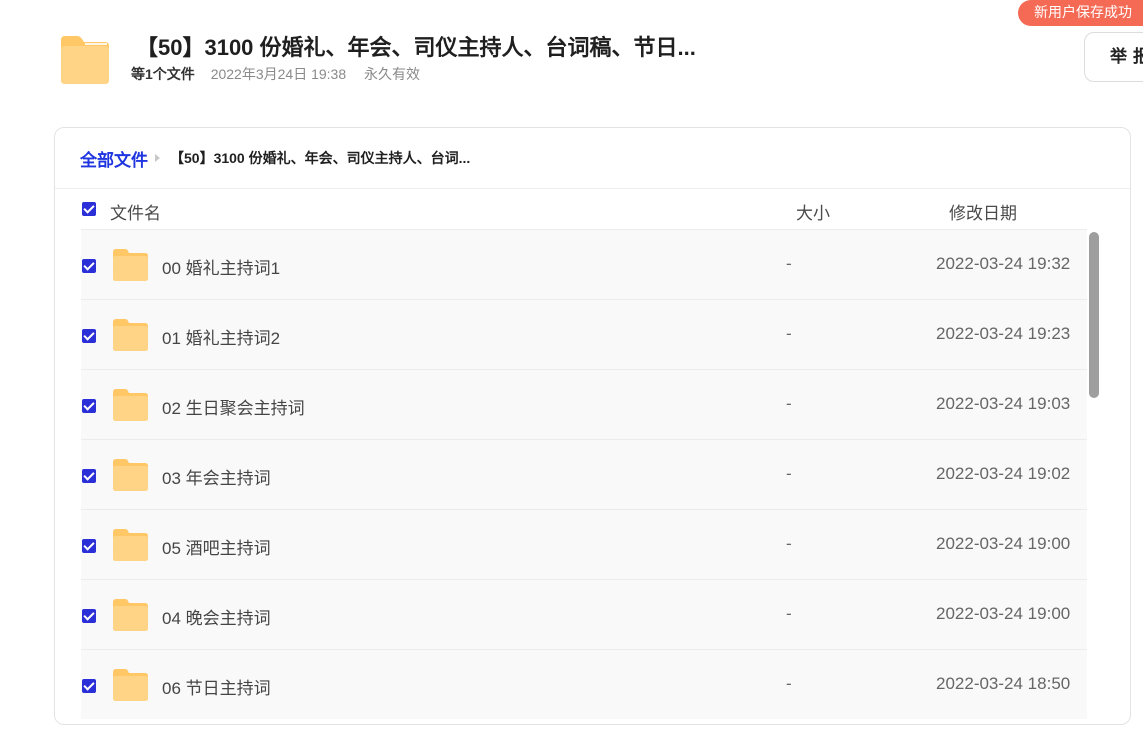 Image resolution: width=1143 pixels, height=755 pixels. What do you see at coordinates (584, 334) in the screenshot?
I see `file-row: 01 婚礼主持词2 - 2022-03-24 19:23` at bounding box center [584, 334].